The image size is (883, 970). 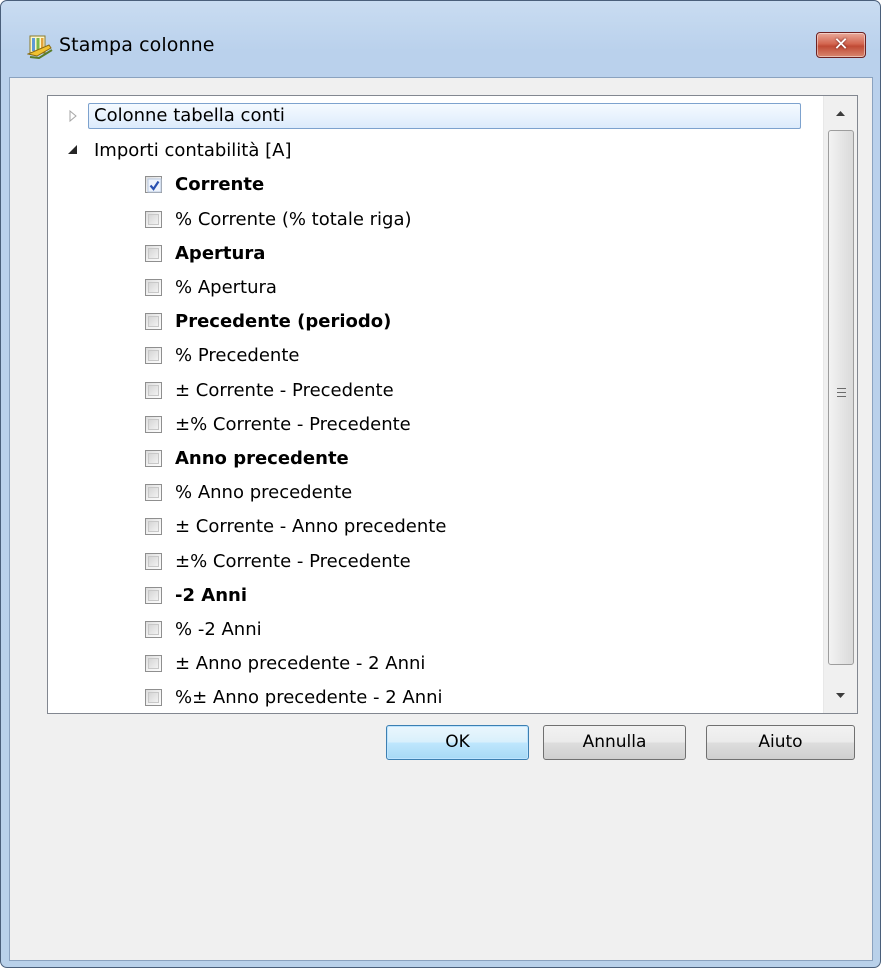 I want to click on tree-checkbox-row: Precedente (periodo), so click(x=433, y=322).